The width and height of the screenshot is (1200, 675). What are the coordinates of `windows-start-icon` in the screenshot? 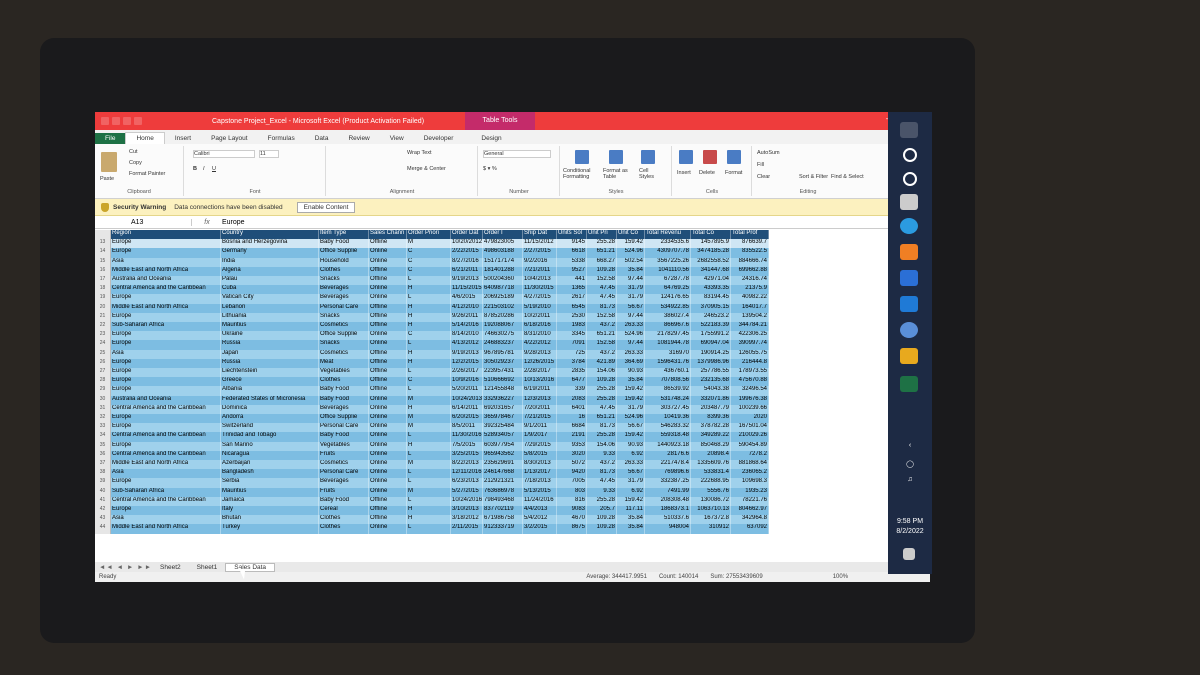 It's located at (909, 130).